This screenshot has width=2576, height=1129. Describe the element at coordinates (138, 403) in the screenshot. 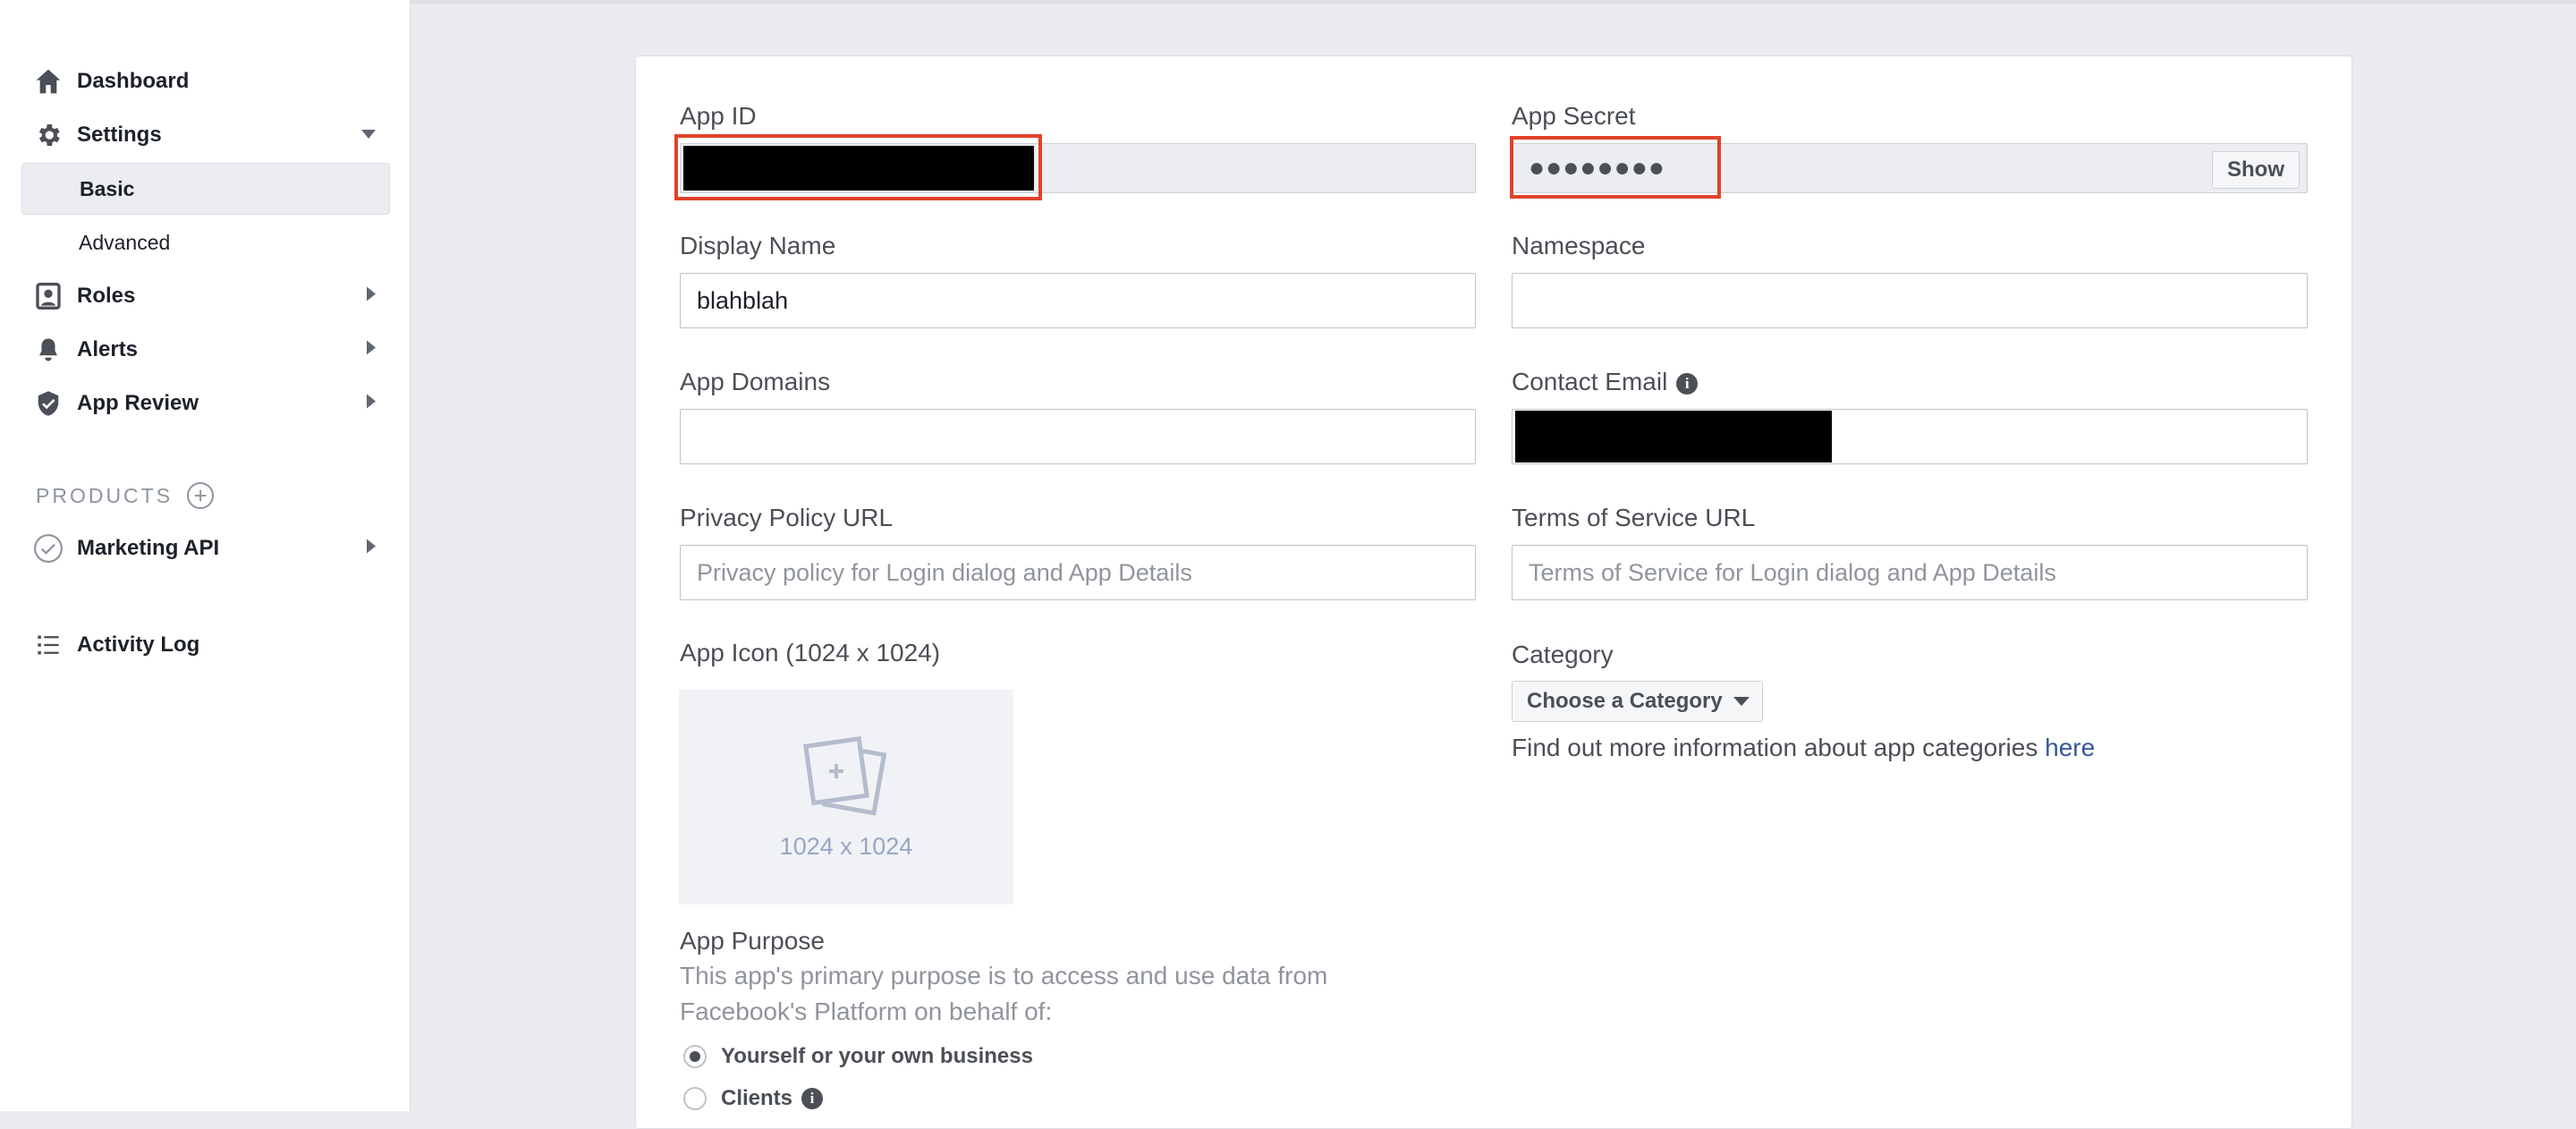

I see `sidebar-item-label: App Review` at that location.